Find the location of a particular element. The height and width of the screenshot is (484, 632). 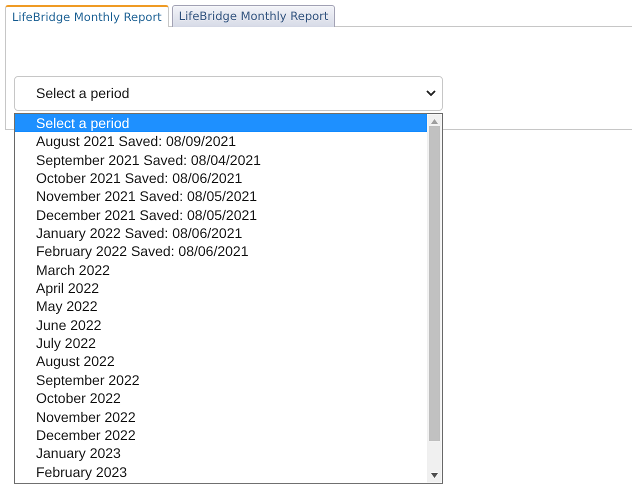

dropdown-option: November 2022 is located at coordinates (221, 417).